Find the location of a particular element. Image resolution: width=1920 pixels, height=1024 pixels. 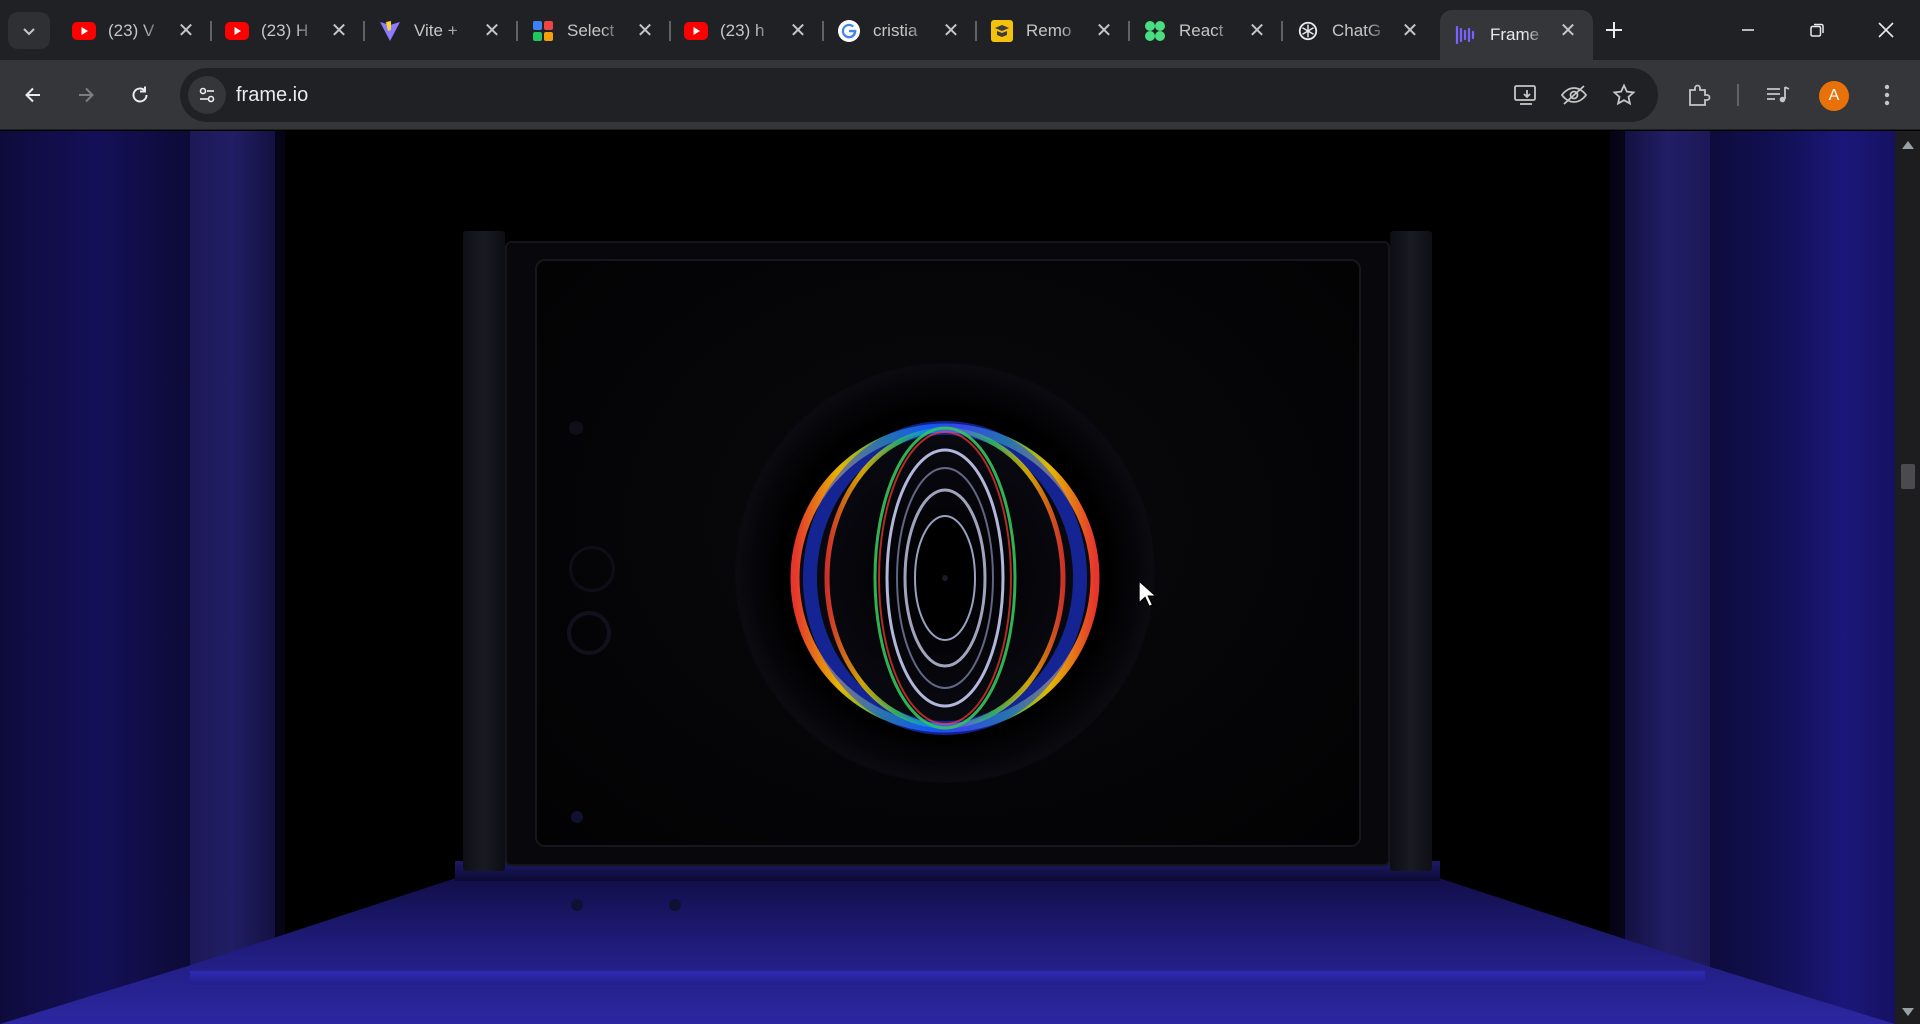

tab-title: Select is located at coordinates (591, 30).